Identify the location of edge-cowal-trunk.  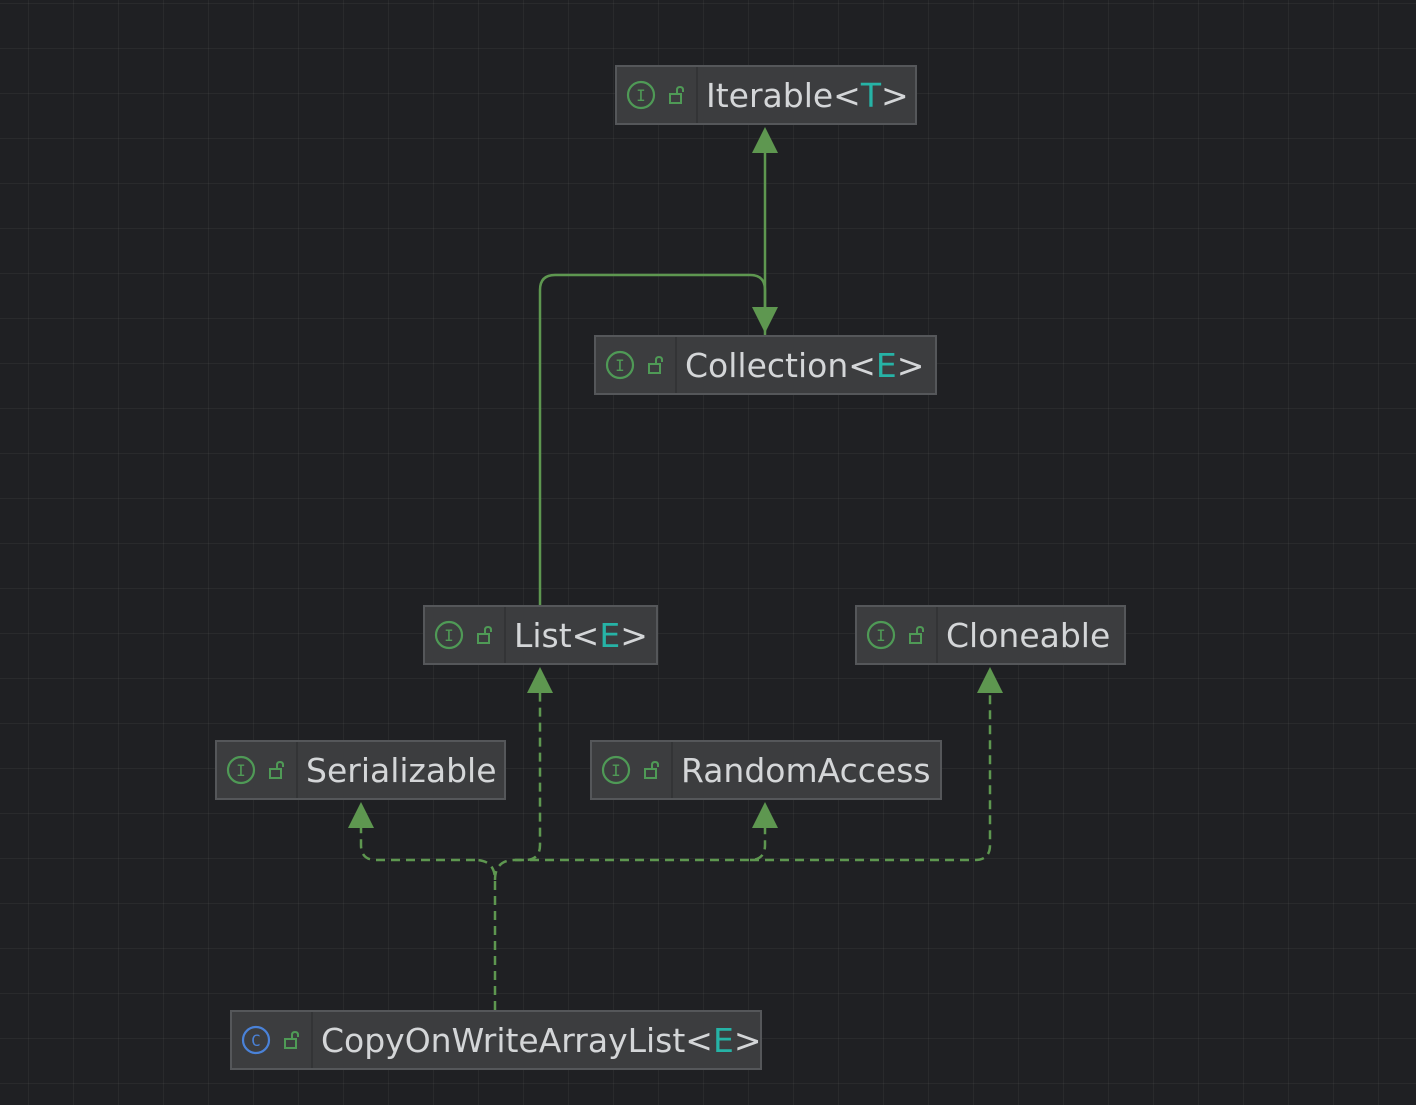
(485, 934).